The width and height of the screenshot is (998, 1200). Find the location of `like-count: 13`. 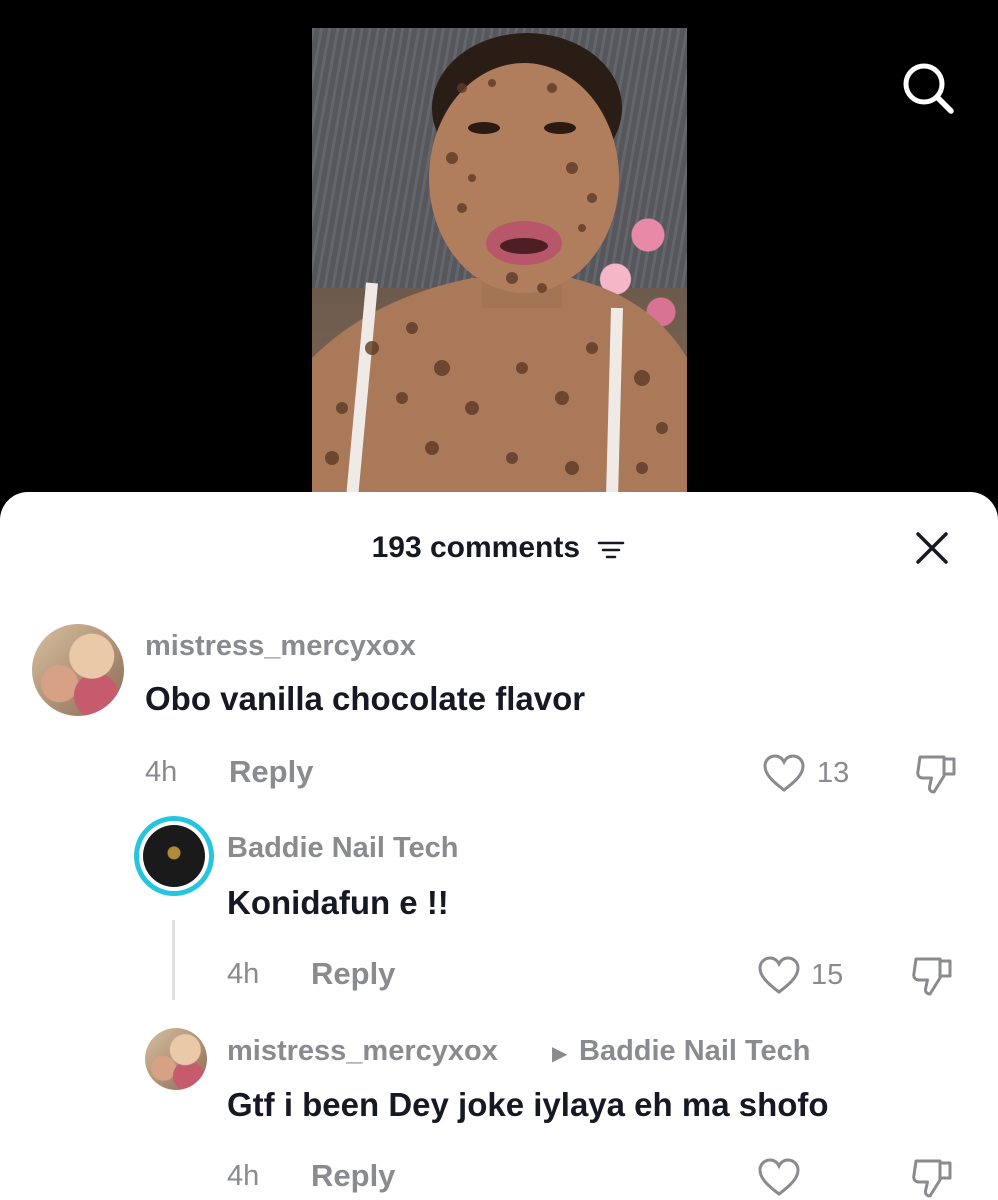

like-count: 13 is located at coordinates (833, 773).